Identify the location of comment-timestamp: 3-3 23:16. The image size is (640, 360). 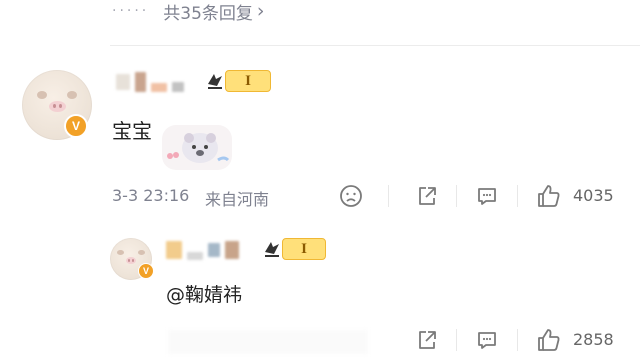
(151, 195).